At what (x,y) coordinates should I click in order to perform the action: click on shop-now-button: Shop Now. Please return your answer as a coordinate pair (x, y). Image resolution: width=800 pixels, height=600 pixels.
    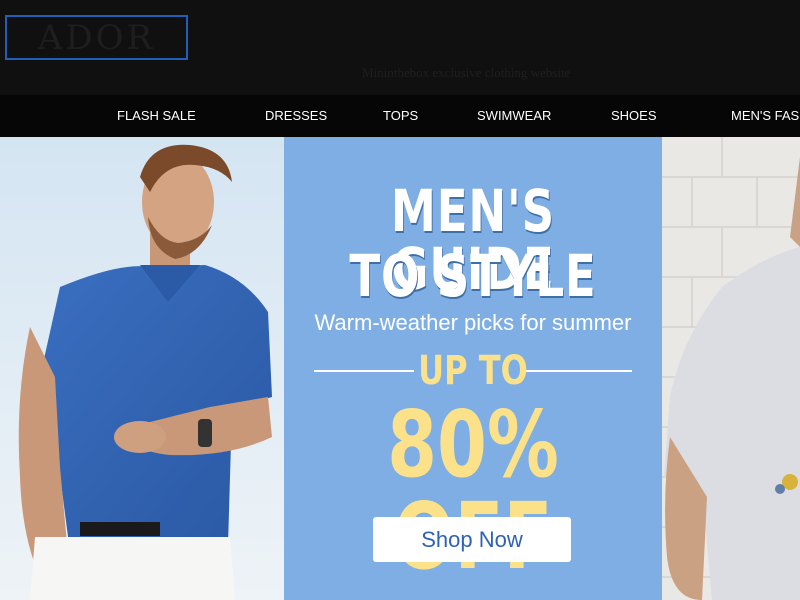
    Looking at the image, I should click on (472, 539).